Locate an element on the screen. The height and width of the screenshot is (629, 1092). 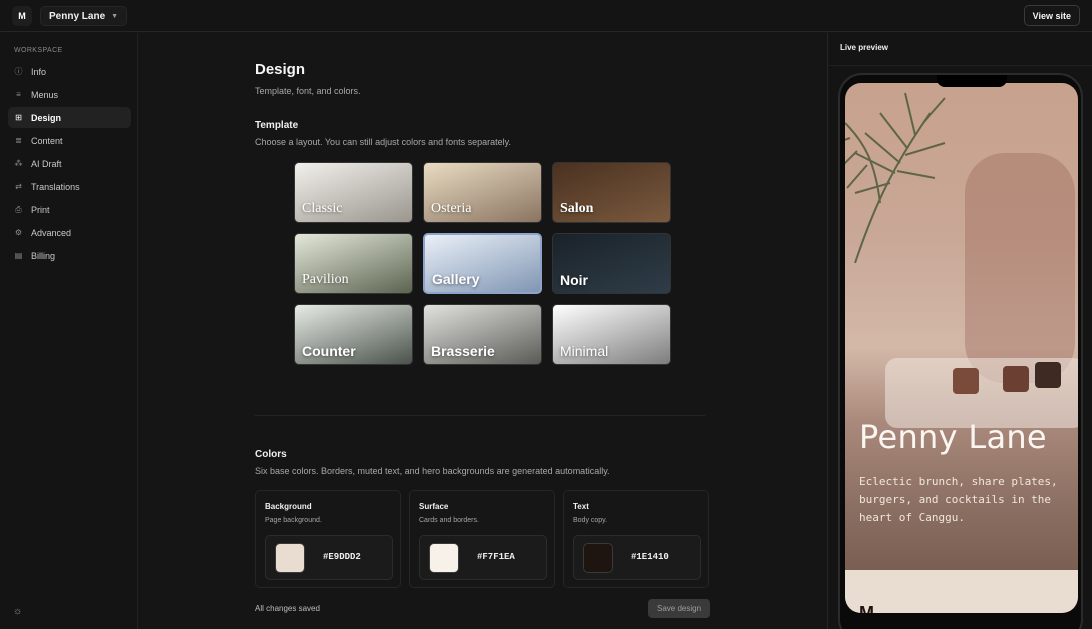
text-lines-icon: ≣ is located at coordinates (18, 140).